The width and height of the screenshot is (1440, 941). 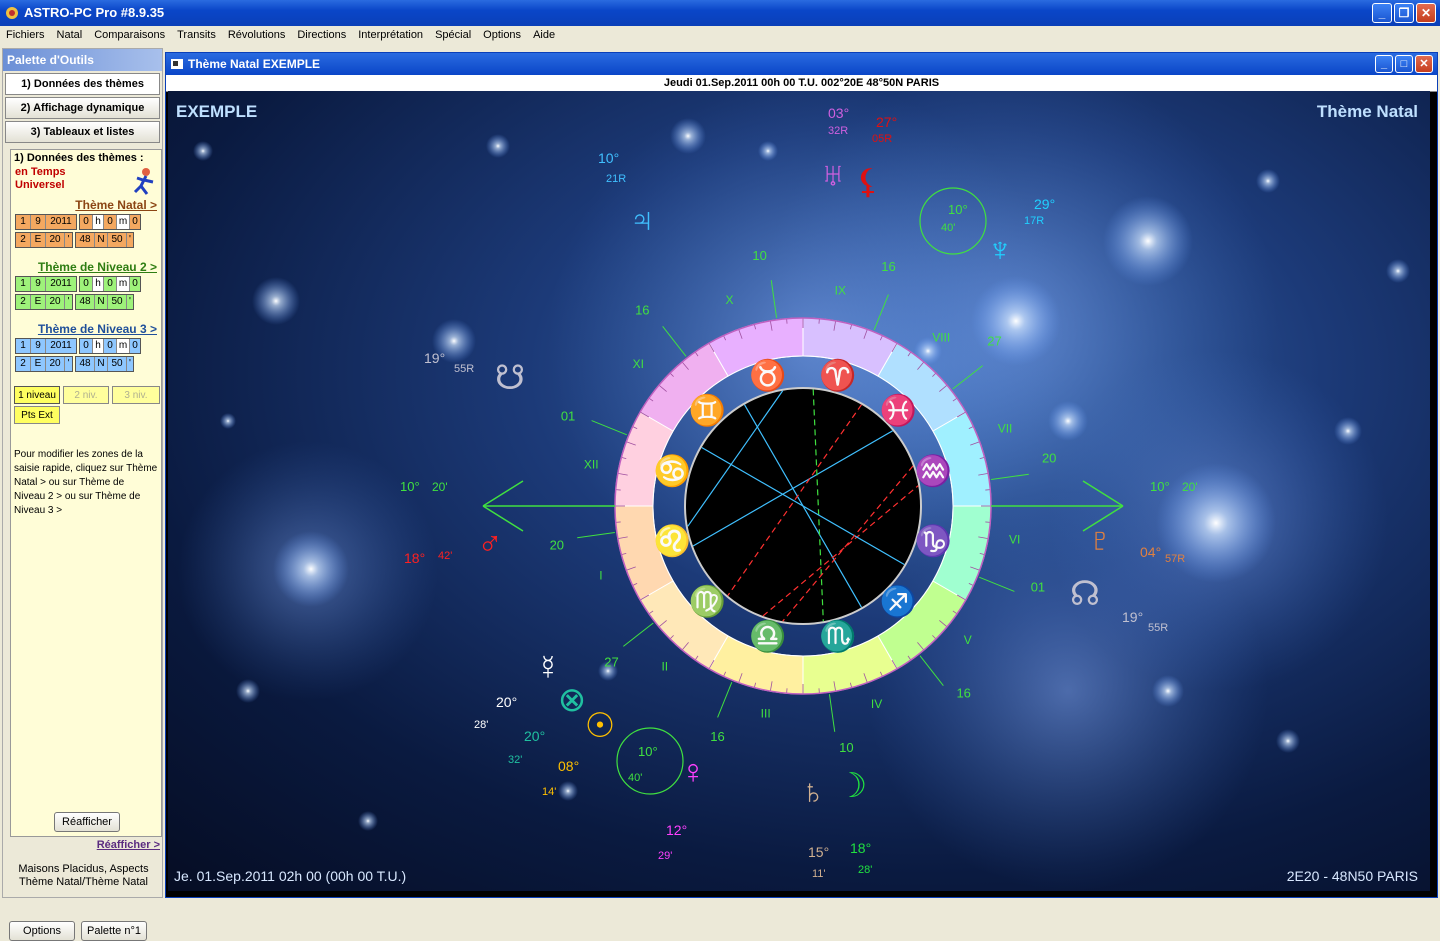 What do you see at coordinates (1382, 13) in the screenshot?
I see `minimize-button: _` at bounding box center [1382, 13].